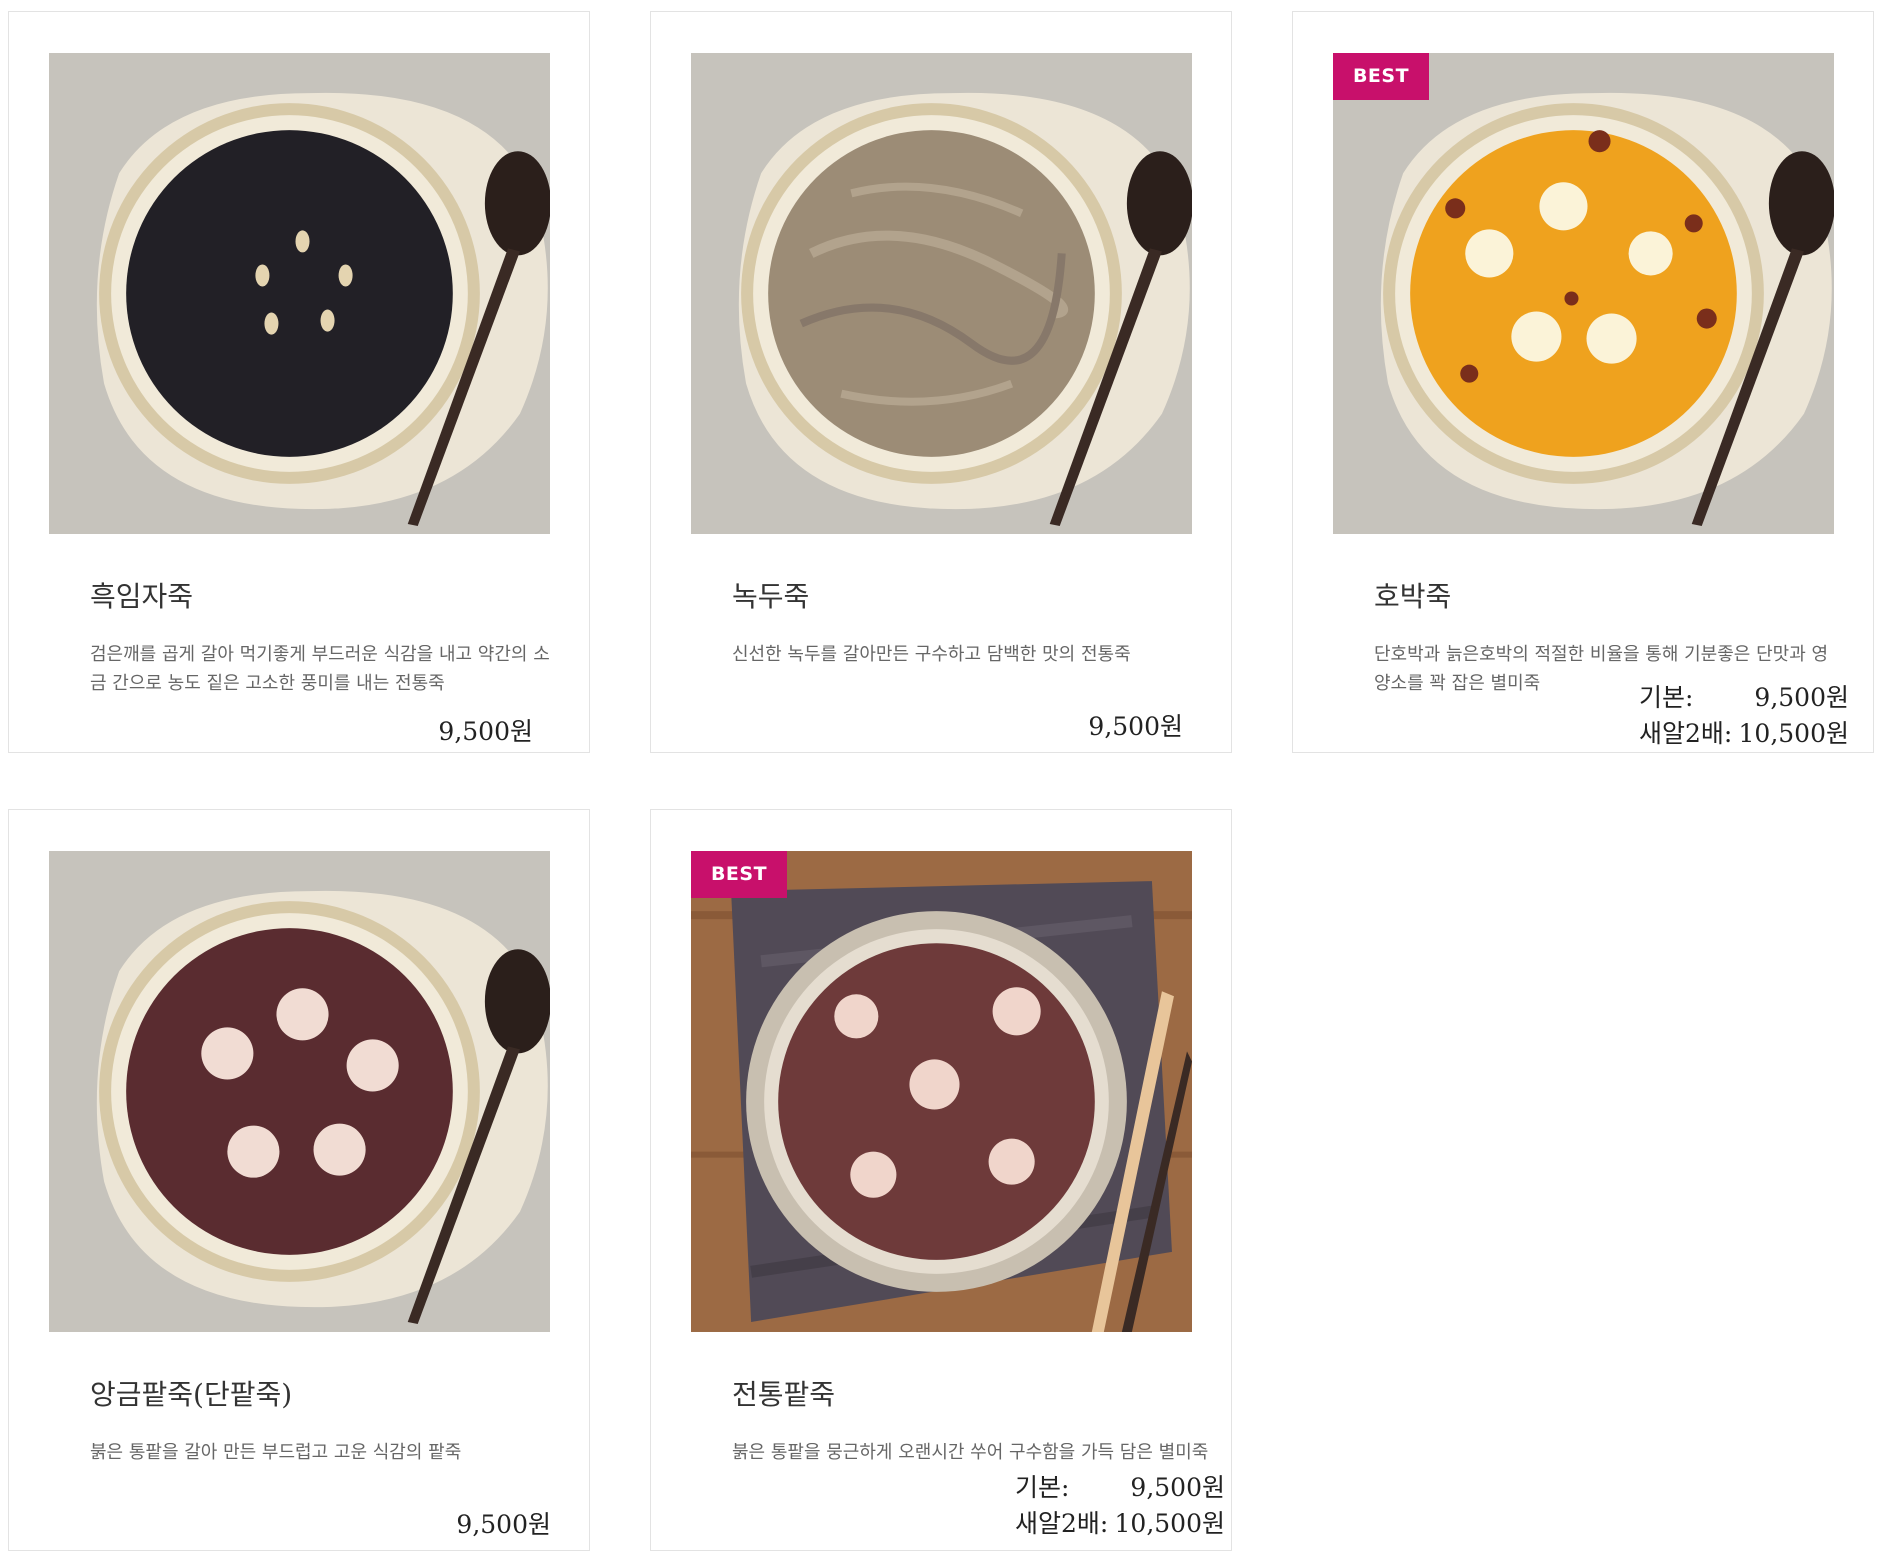 This screenshot has width=1882, height=1558. What do you see at coordinates (783, 1393) in the screenshot?
I see `product-name: 전통팥죽` at bounding box center [783, 1393].